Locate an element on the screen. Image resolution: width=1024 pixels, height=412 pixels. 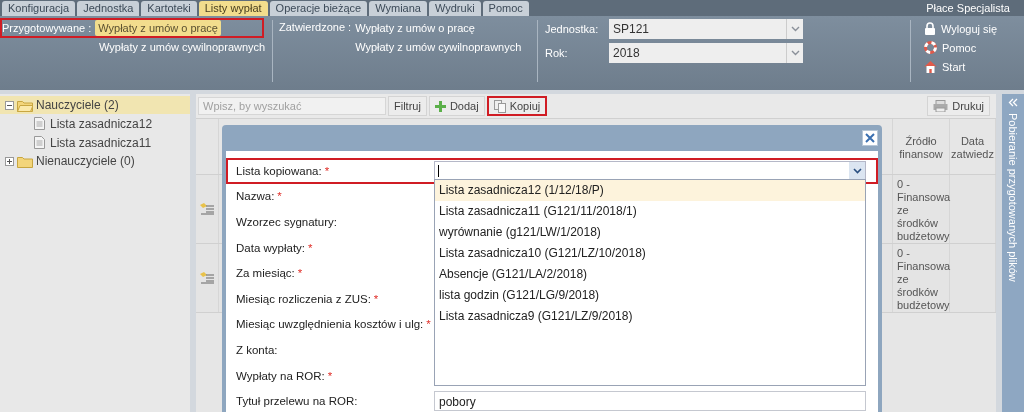
dropdown-option: lista godzin (G121/LG/9/2018) is located at coordinates (650, 295).